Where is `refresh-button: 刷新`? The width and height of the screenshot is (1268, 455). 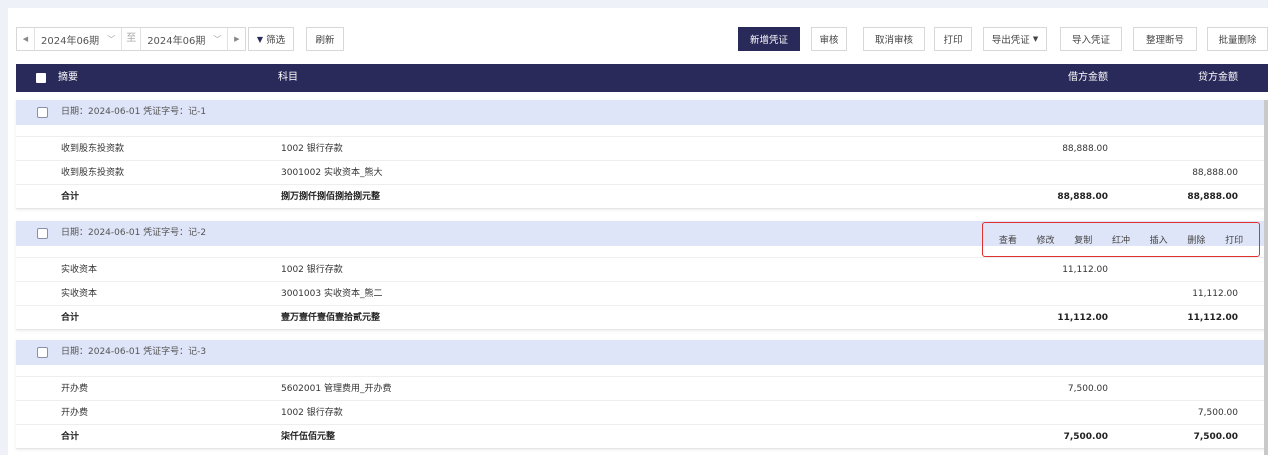 refresh-button: 刷新 is located at coordinates (325, 39).